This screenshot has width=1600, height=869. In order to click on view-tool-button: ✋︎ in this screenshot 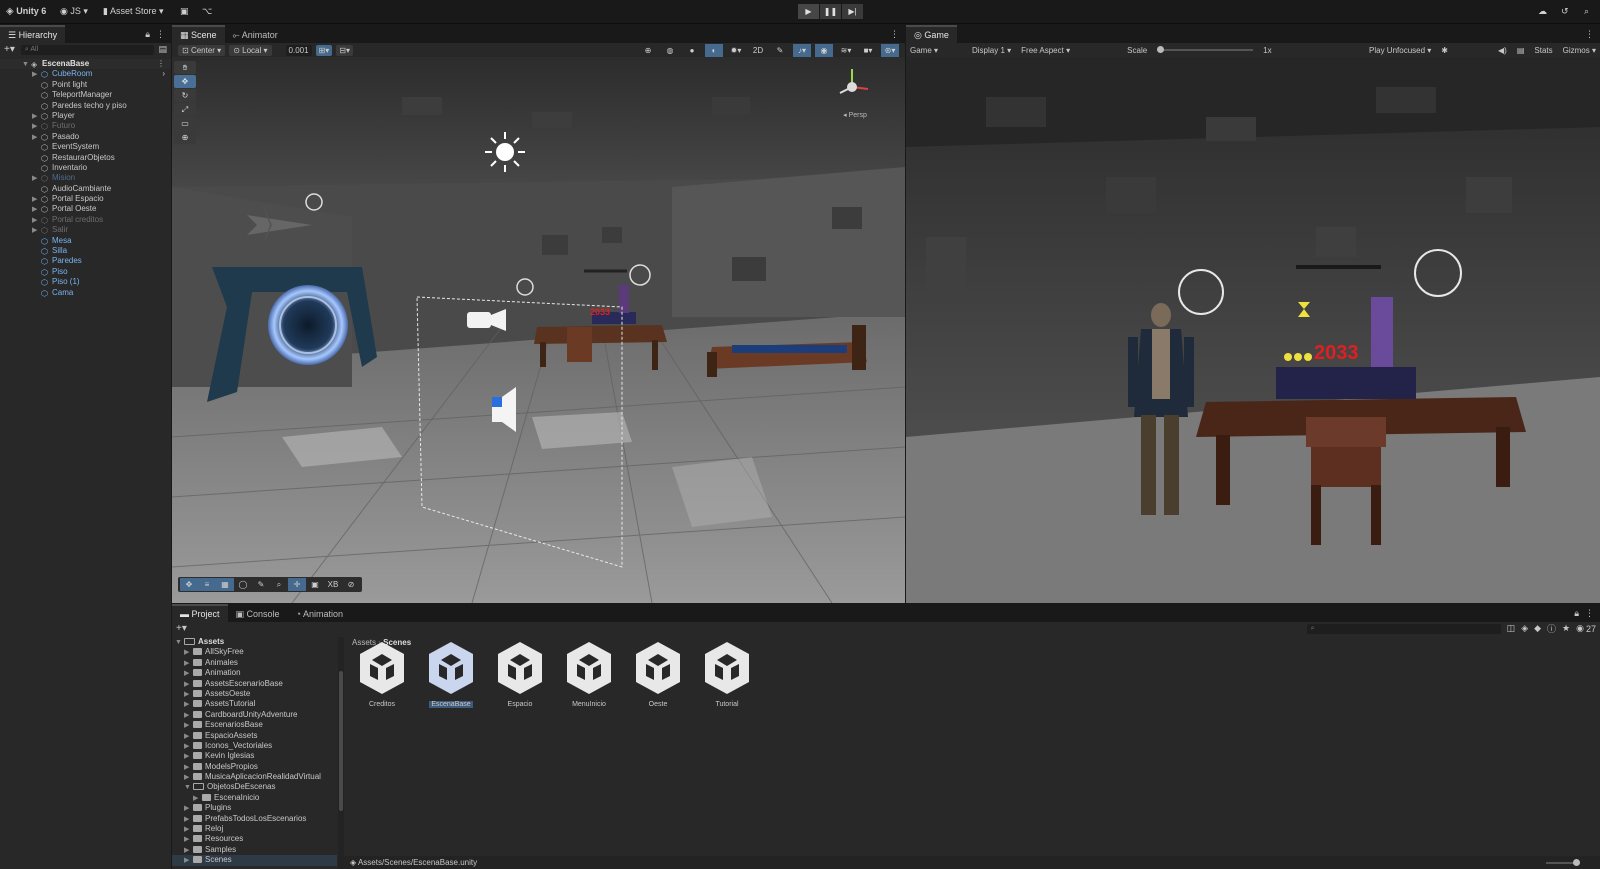, I will do `click(185, 67)`.